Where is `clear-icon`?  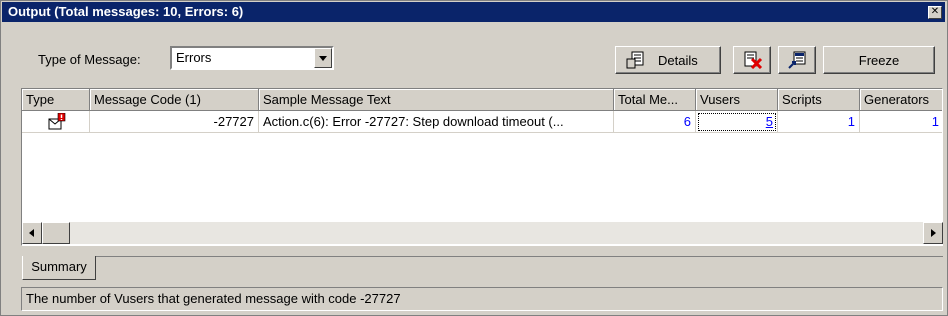
clear-icon is located at coordinates (753, 60).